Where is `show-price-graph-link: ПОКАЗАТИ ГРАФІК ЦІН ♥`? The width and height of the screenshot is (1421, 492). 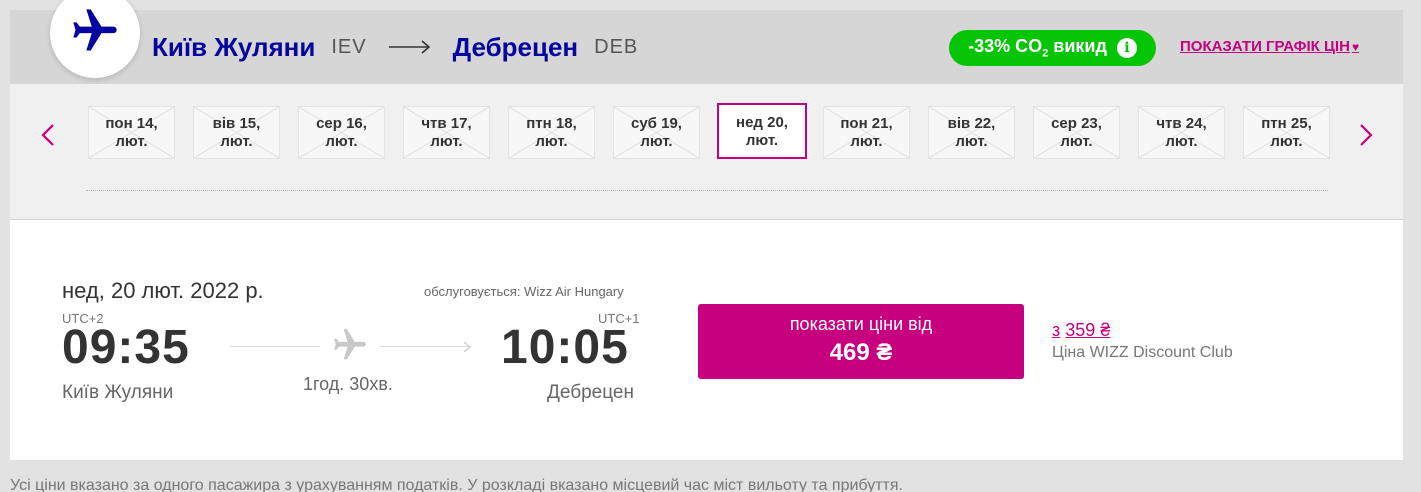 show-price-graph-link: ПОКАЗАТИ ГРАФІК ЦІН ♥ is located at coordinates (1269, 46).